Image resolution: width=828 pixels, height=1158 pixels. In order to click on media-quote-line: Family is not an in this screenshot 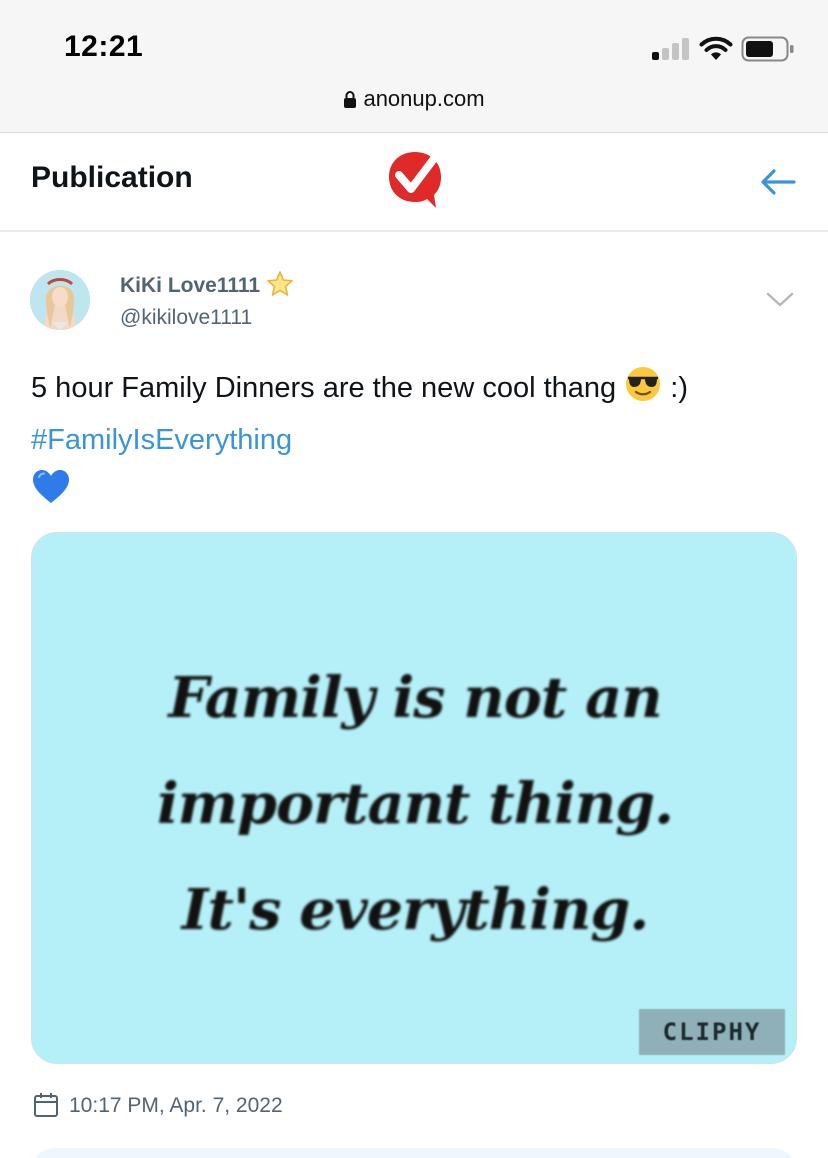, I will do `click(415, 698)`.